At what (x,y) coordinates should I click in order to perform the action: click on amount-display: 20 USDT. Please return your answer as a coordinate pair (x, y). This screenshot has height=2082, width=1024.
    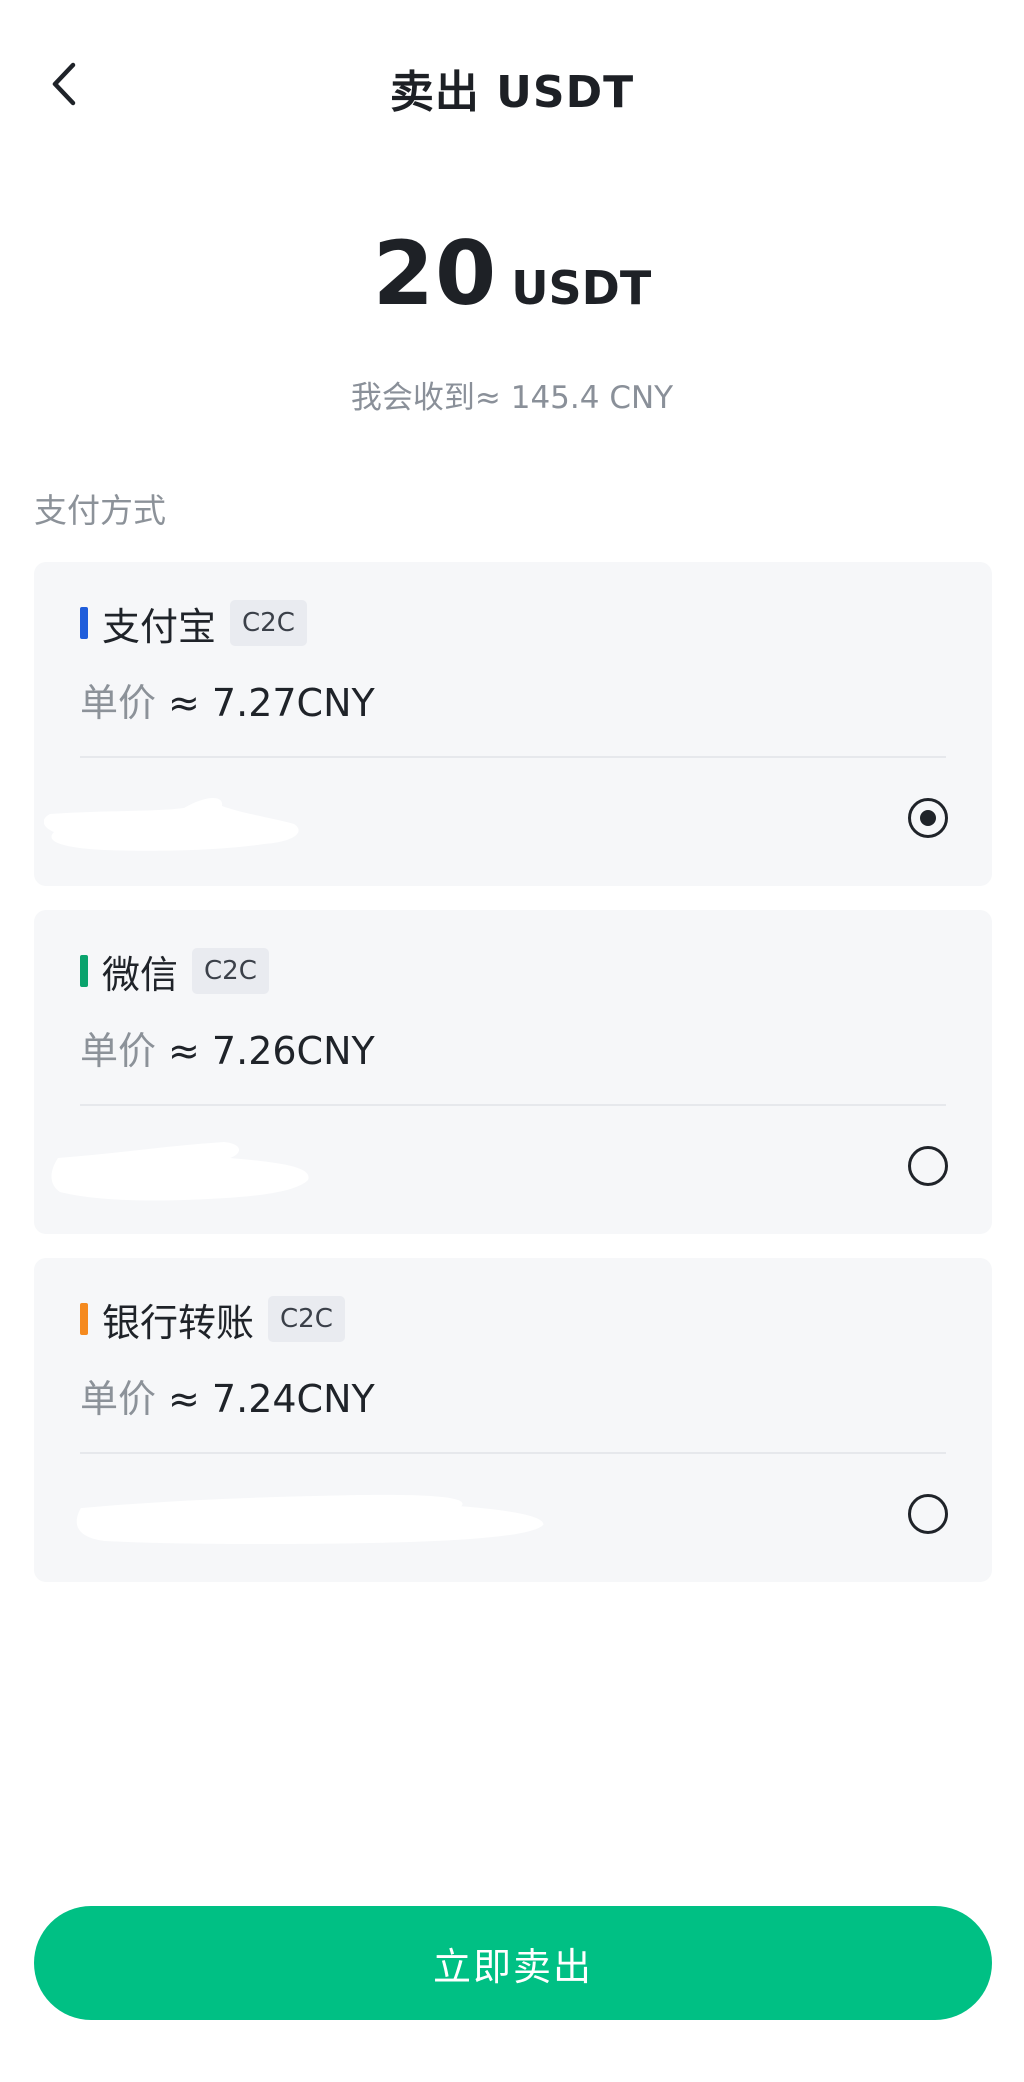
    Looking at the image, I should click on (512, 277).